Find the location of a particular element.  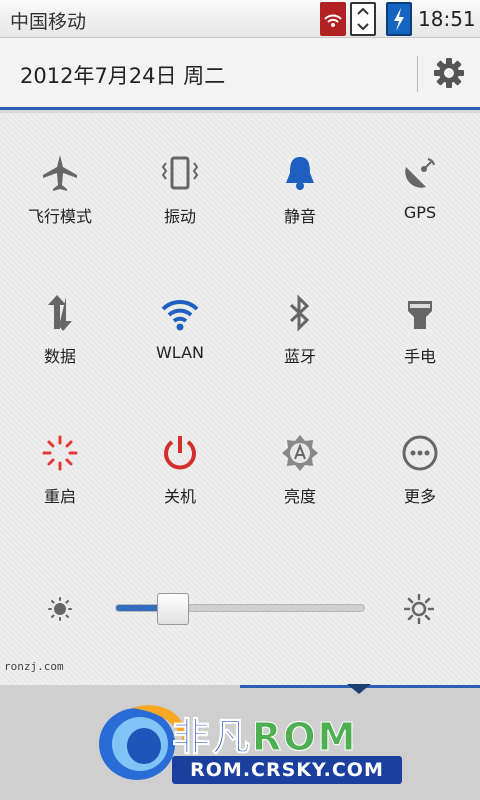

toggle-label: 亮度 is located at coordinates (299, 496).